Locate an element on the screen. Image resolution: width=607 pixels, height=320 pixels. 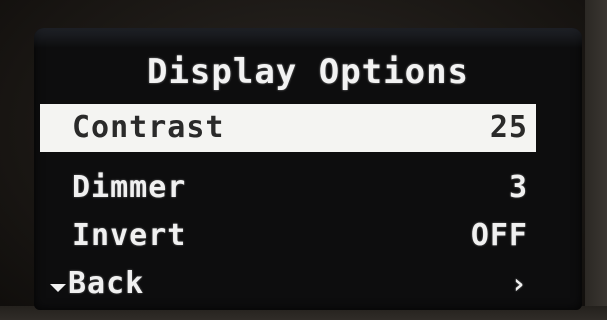
chevron-right-icon: › is located at coordinates (519, 283).